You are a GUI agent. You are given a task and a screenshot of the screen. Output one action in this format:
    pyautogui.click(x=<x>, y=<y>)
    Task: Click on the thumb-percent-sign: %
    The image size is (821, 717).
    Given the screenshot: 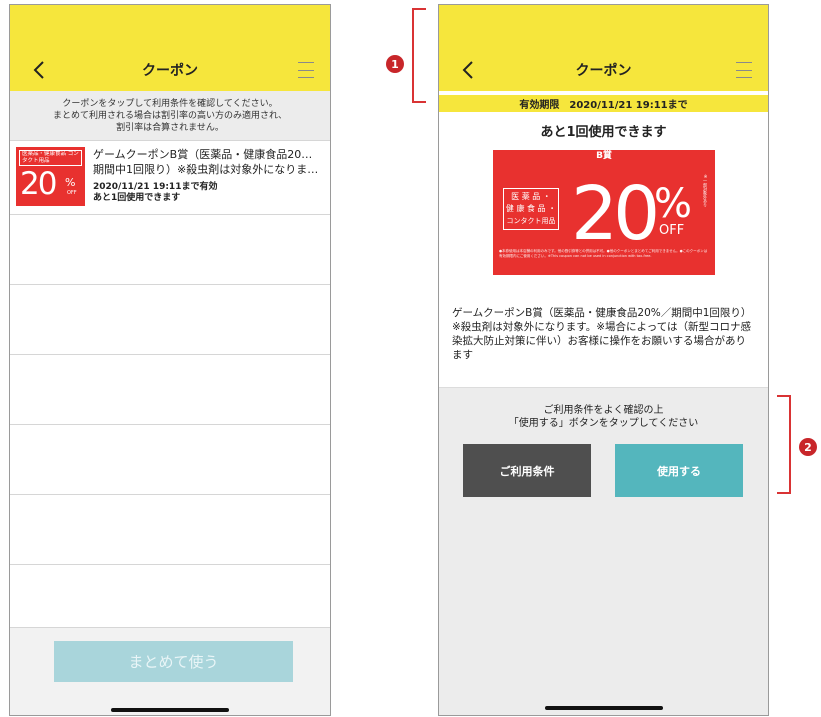 What is the action you would take?
    pyautogui.click(x=70, y=182)
    